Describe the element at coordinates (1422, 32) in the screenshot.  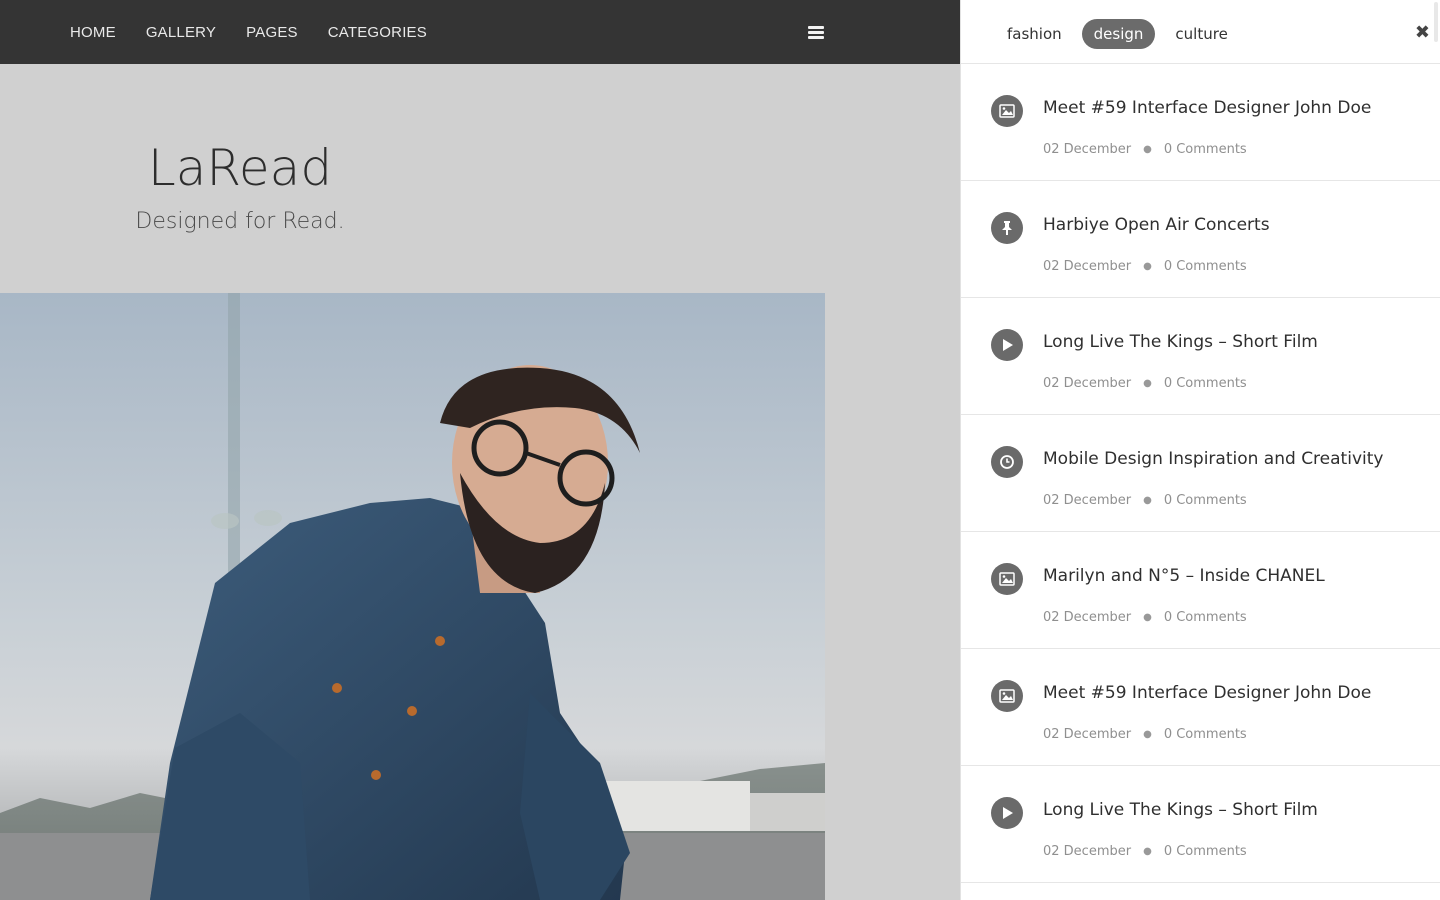
I see `close-icon: ✖` at that location.